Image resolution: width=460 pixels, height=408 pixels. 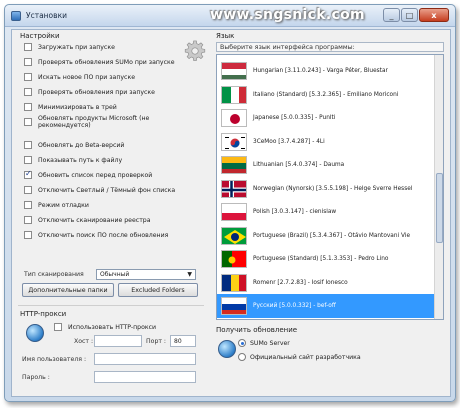 What do you see at coordinates (145, 359) in the screenshot?
I see `user-input` at bounding box center [145, 359].